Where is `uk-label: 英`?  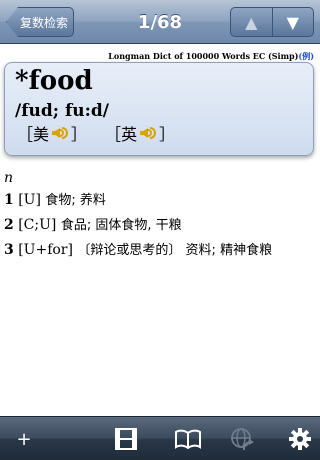 uk-label: 英 is located at coordinates (129, 134).